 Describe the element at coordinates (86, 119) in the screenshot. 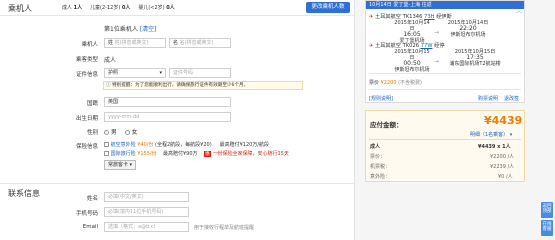

I see `birth-label: 出生日期` at that location.